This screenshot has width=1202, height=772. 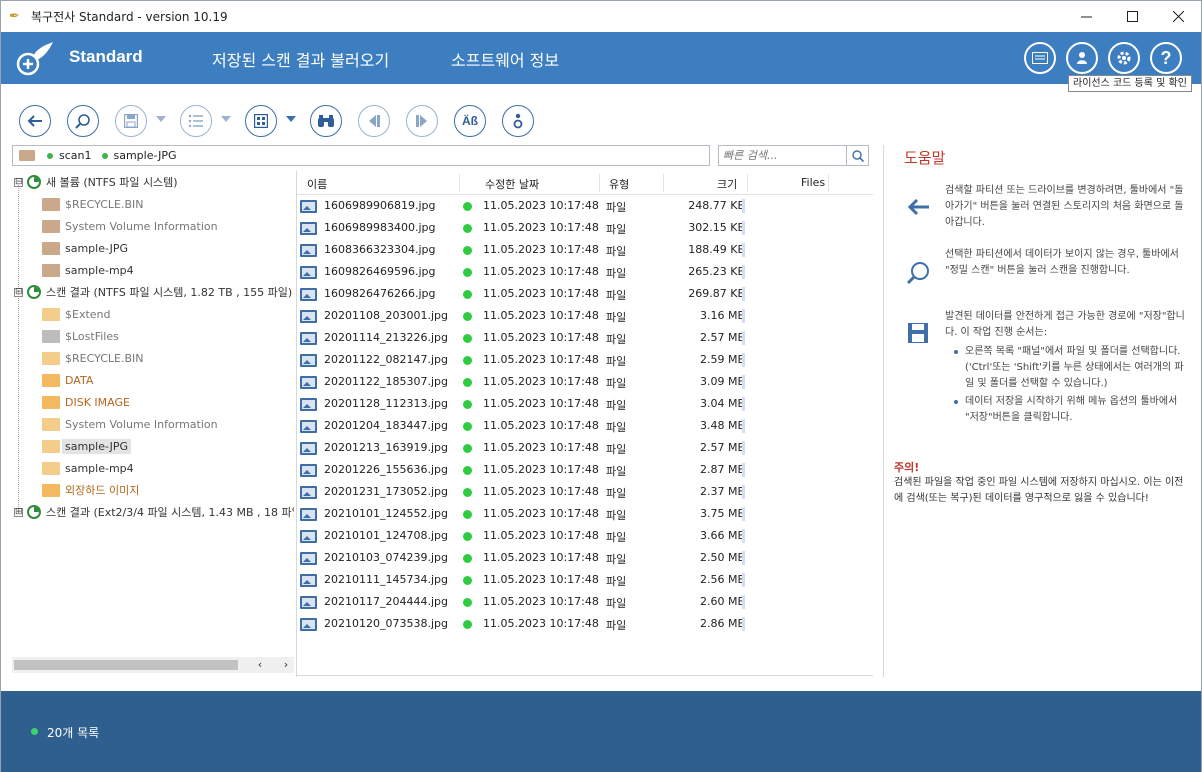 What do you see at coordinates (907, 467) in the screenshot?
I see `warning-title: 주의!` at bounding box center [907, 467].